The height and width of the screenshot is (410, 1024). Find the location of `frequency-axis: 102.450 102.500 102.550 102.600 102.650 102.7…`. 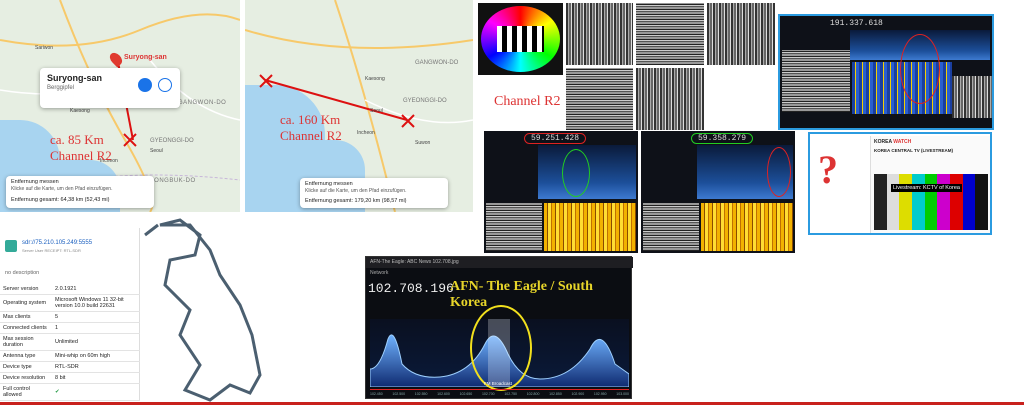

frequency-axis: 102.450 102.500 102.550 102.600 102.650 102.7… is located at coordinates (499, 393).